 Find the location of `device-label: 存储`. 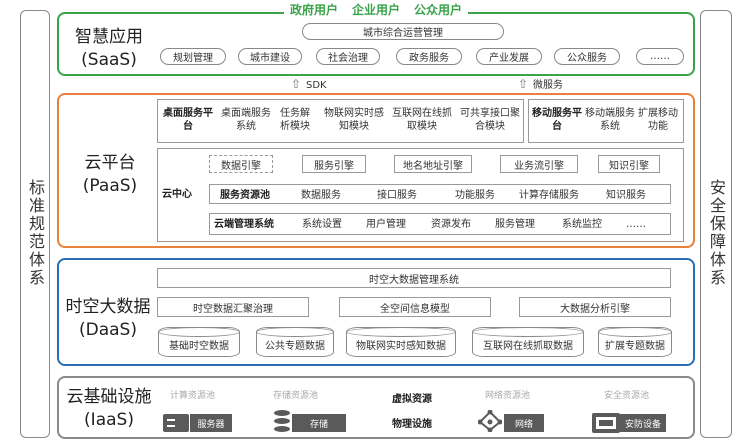

device-label: 存储 is located at coordinates (319, 423).